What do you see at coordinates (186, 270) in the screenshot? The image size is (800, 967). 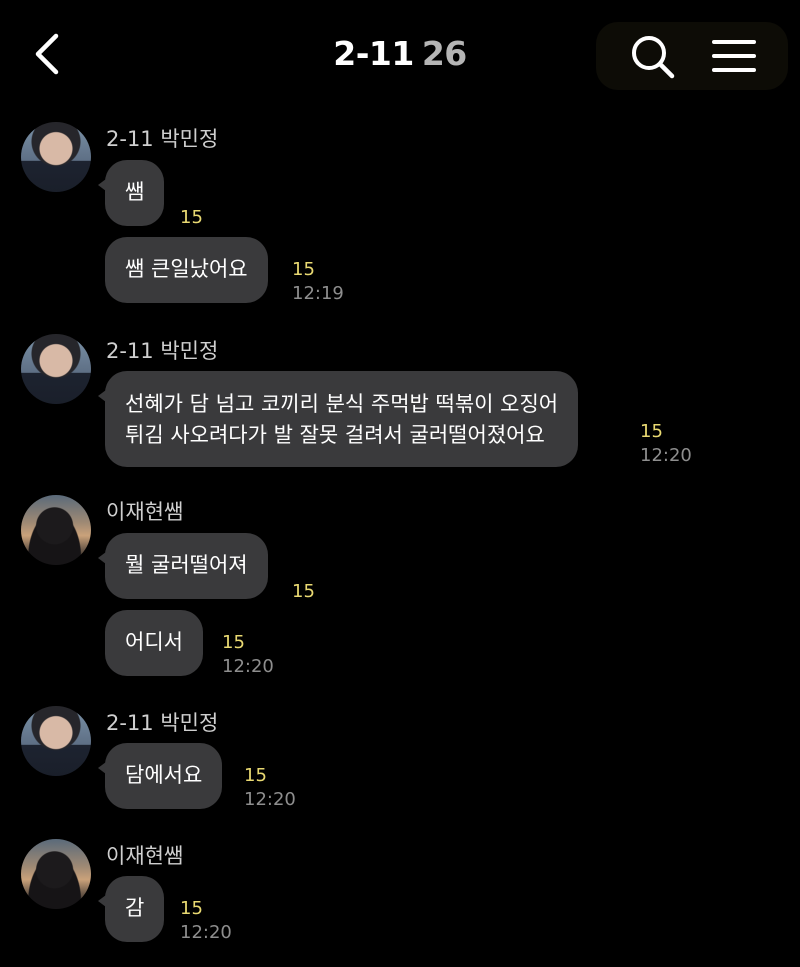 I see `message-bubble: 쌤 큰일났어요` at bounding box center [186, 270].